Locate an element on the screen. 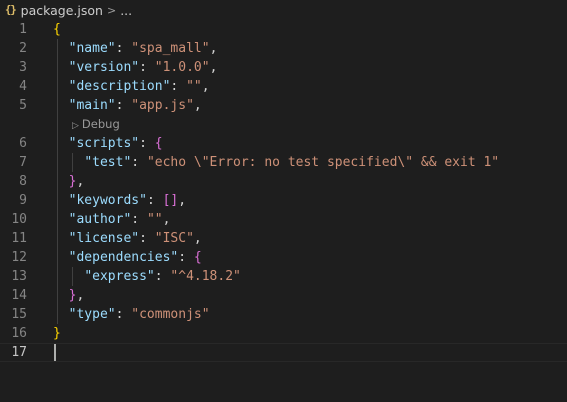  line-number: 9 is located at coordinates (23, 200).